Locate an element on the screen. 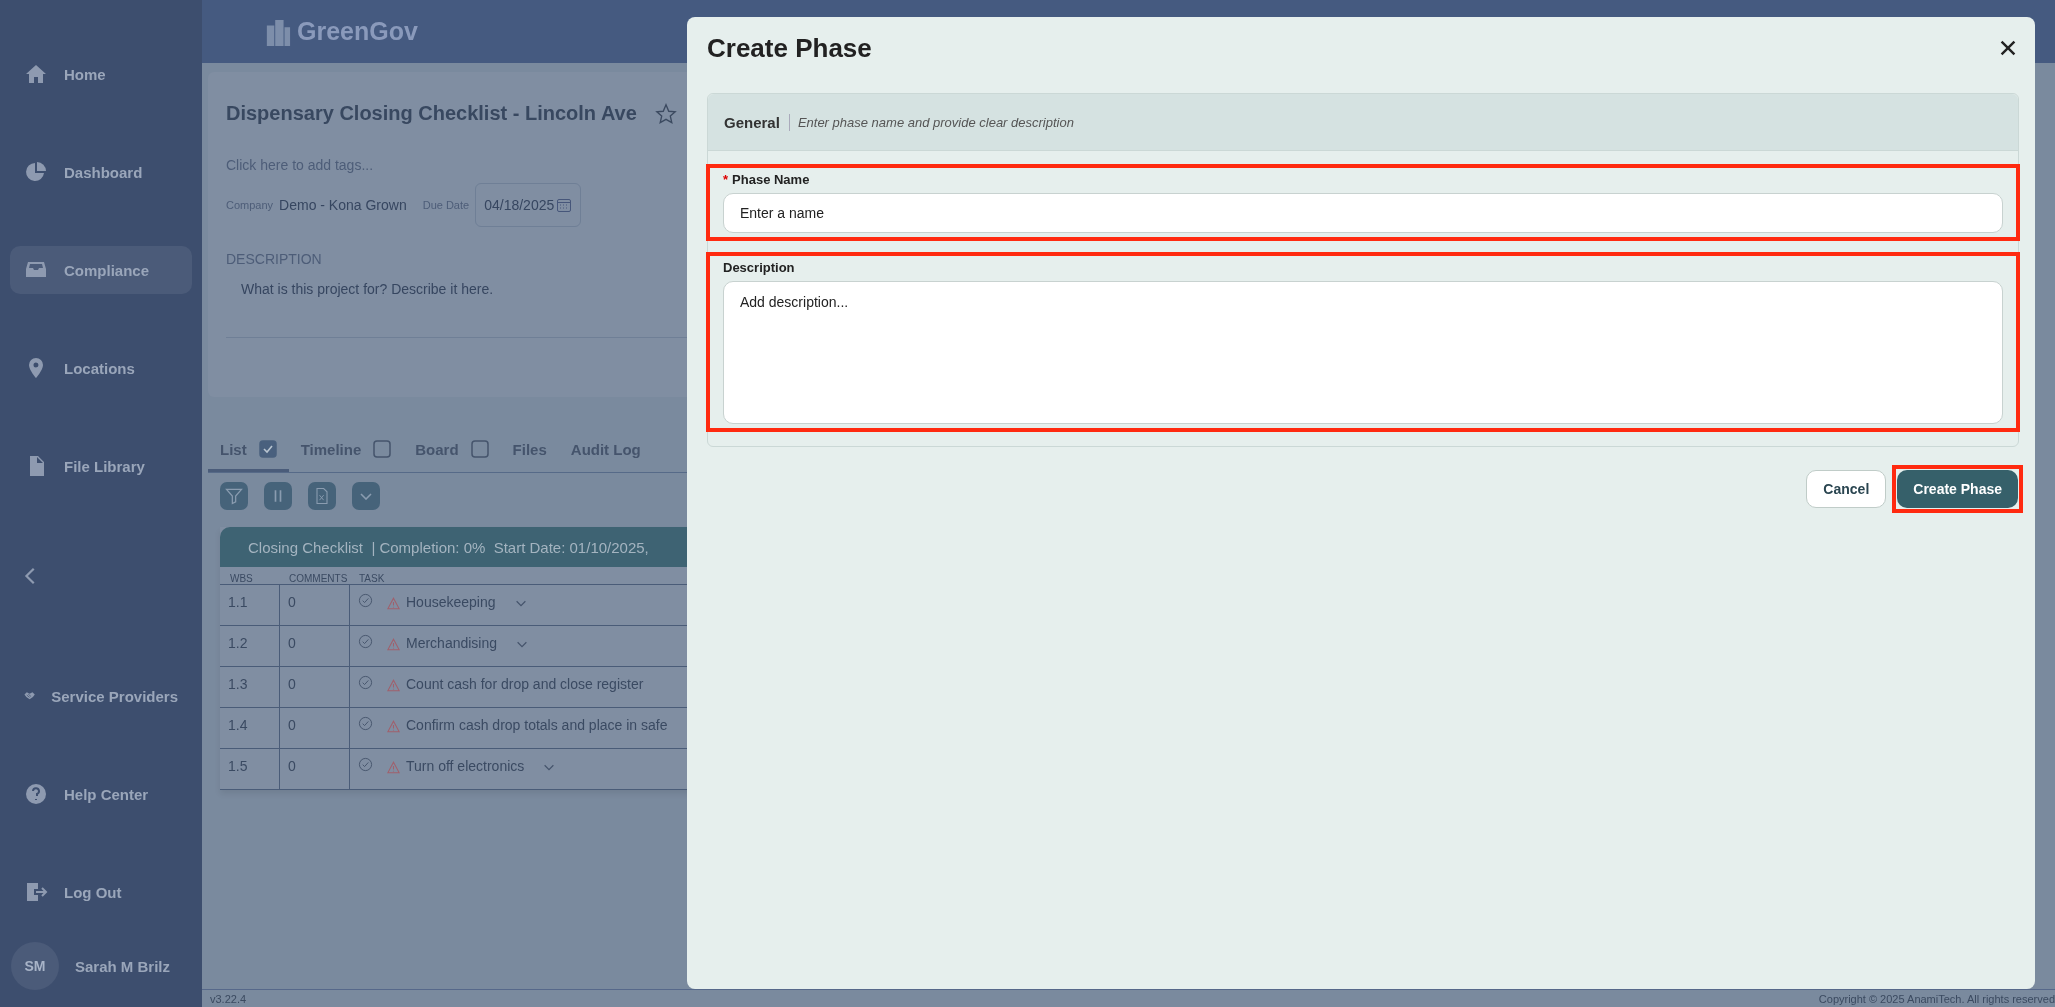 The height and width of the screenshot is (1007, 2055). field-label: * Phase Name is located at coordinates (767, 179).